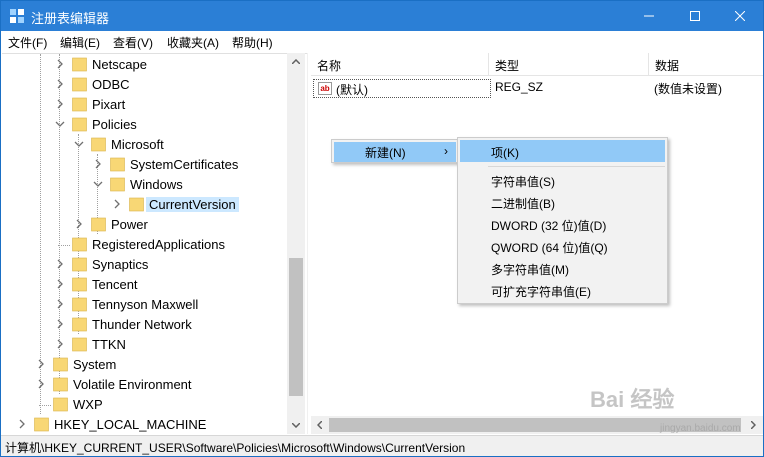  Describe the element at coordinates (80, 42) in the screenshot. I see `menu-edit: 编辑(E)` at that location.